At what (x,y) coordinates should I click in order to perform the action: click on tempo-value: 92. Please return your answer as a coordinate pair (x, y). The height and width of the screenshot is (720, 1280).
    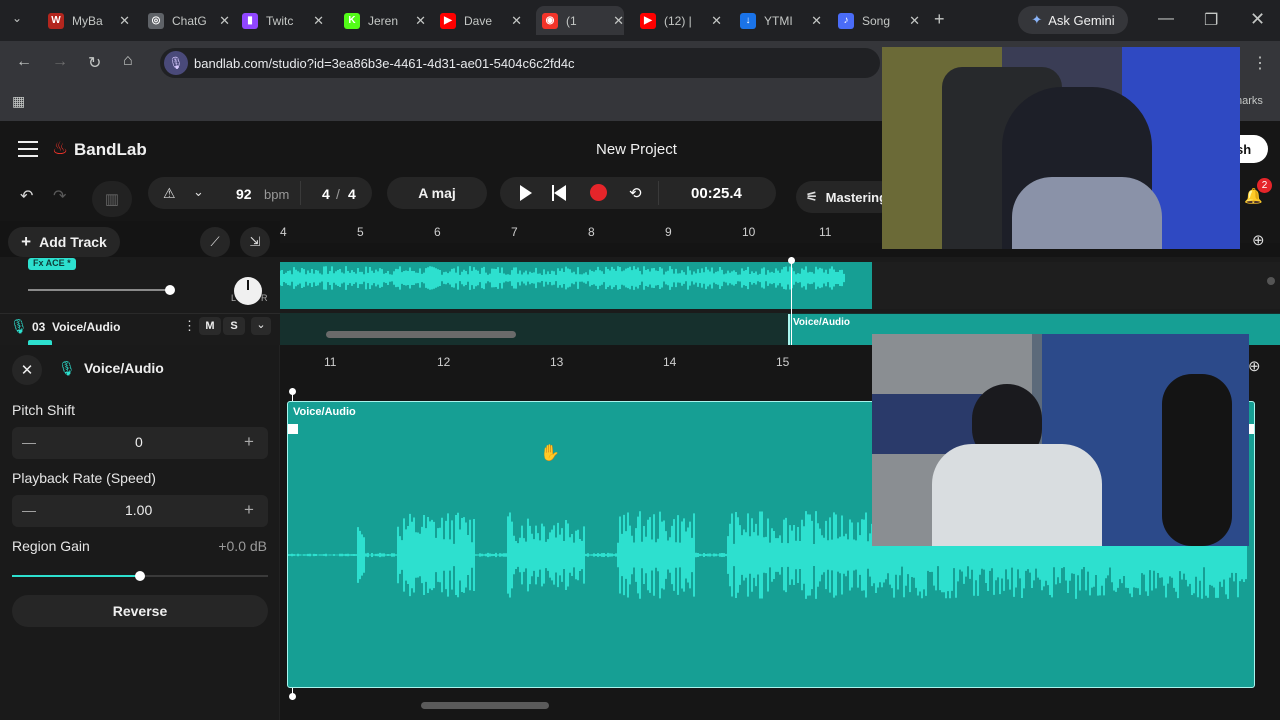
    Looking at the image, I should click on (244, 194).